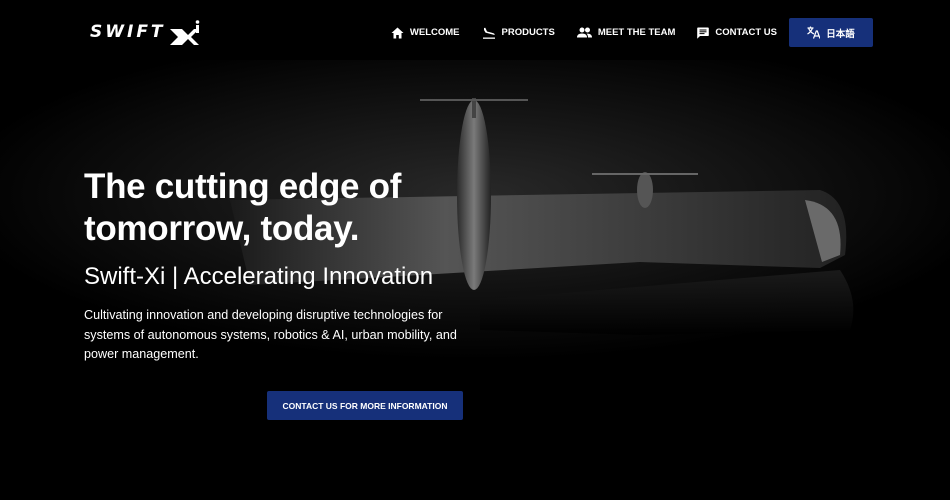 Image resolution: width=950 pixels, height=500 pixels. I want to click on nav-item-welcome: WELCOME, so click(425, 33).